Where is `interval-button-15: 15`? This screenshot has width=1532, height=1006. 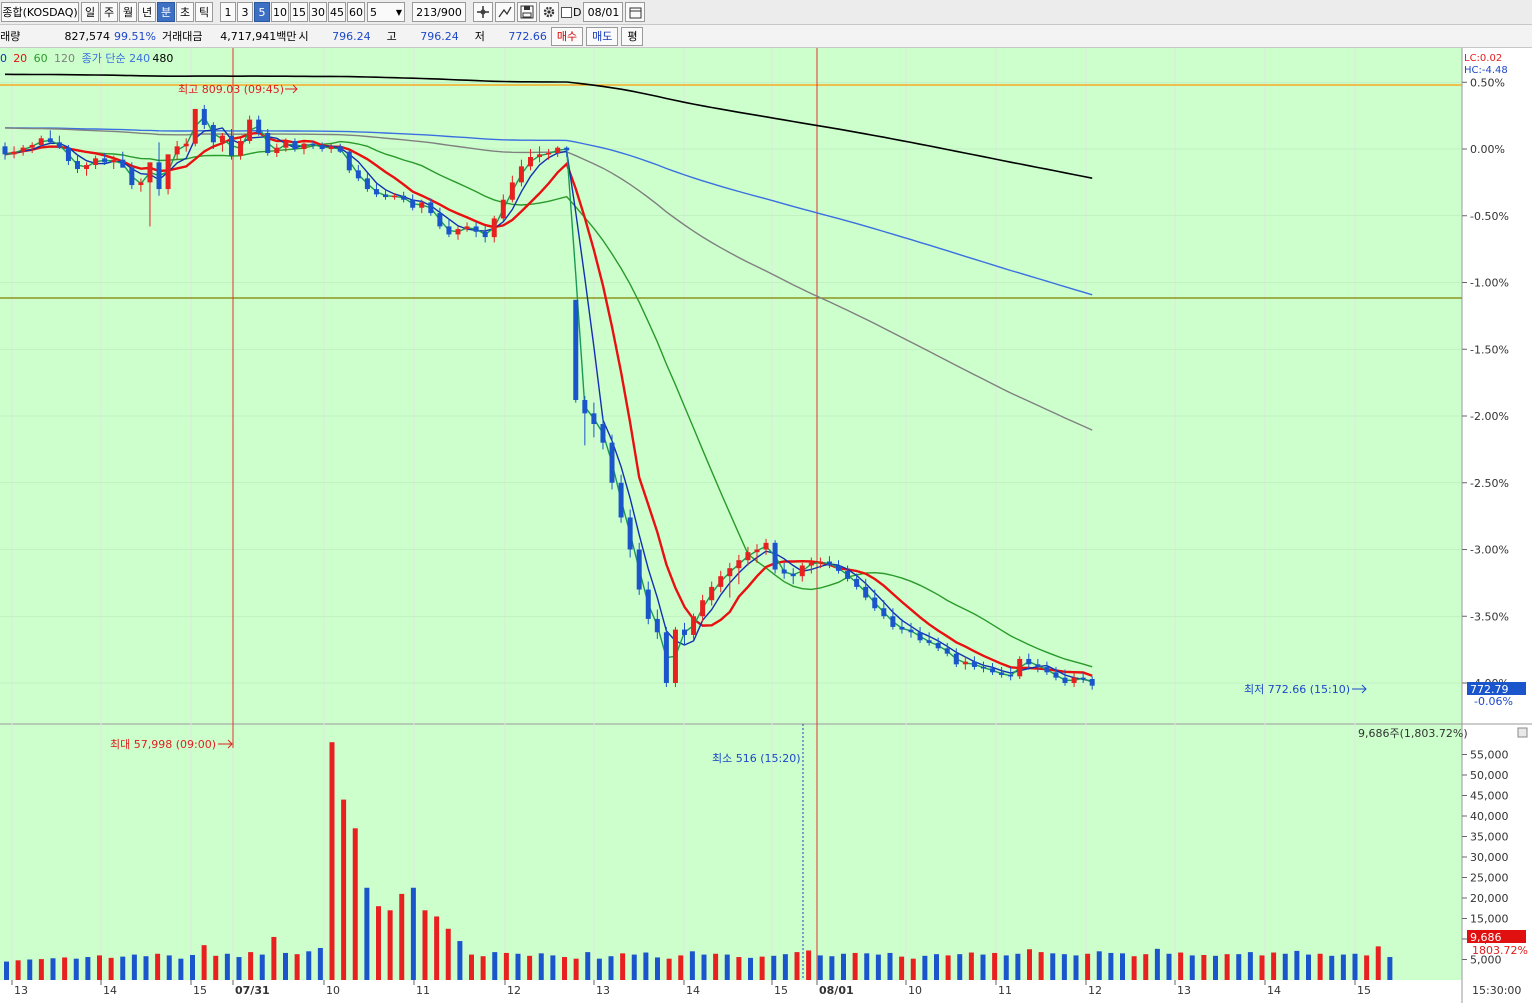 interval-button-15: 15 is located at coordinates (299, 12).